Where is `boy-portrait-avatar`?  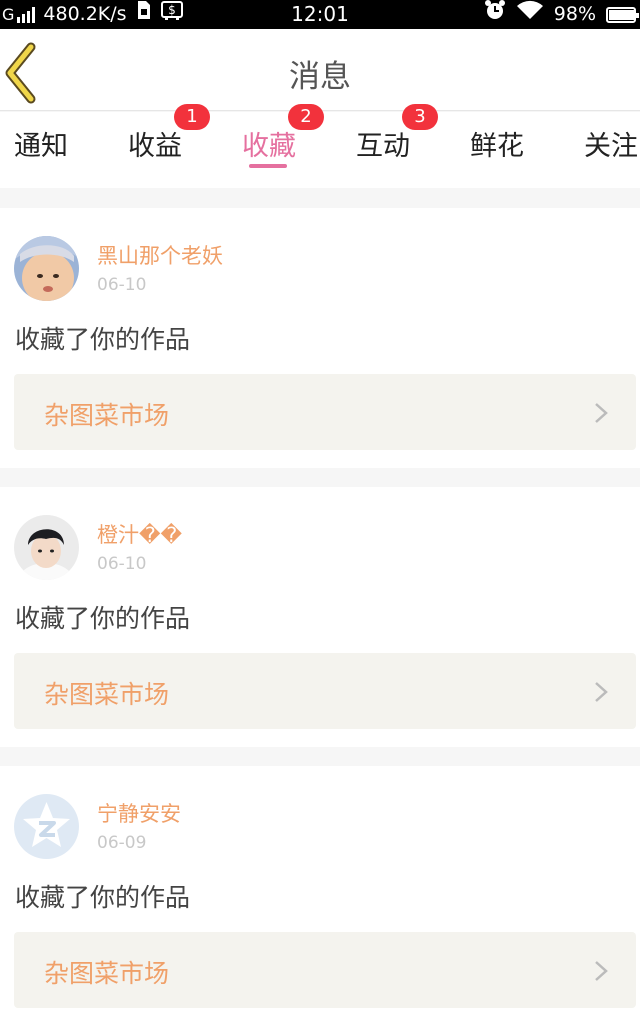 boy-portrait-avatar is located at coordinates (46, 547).